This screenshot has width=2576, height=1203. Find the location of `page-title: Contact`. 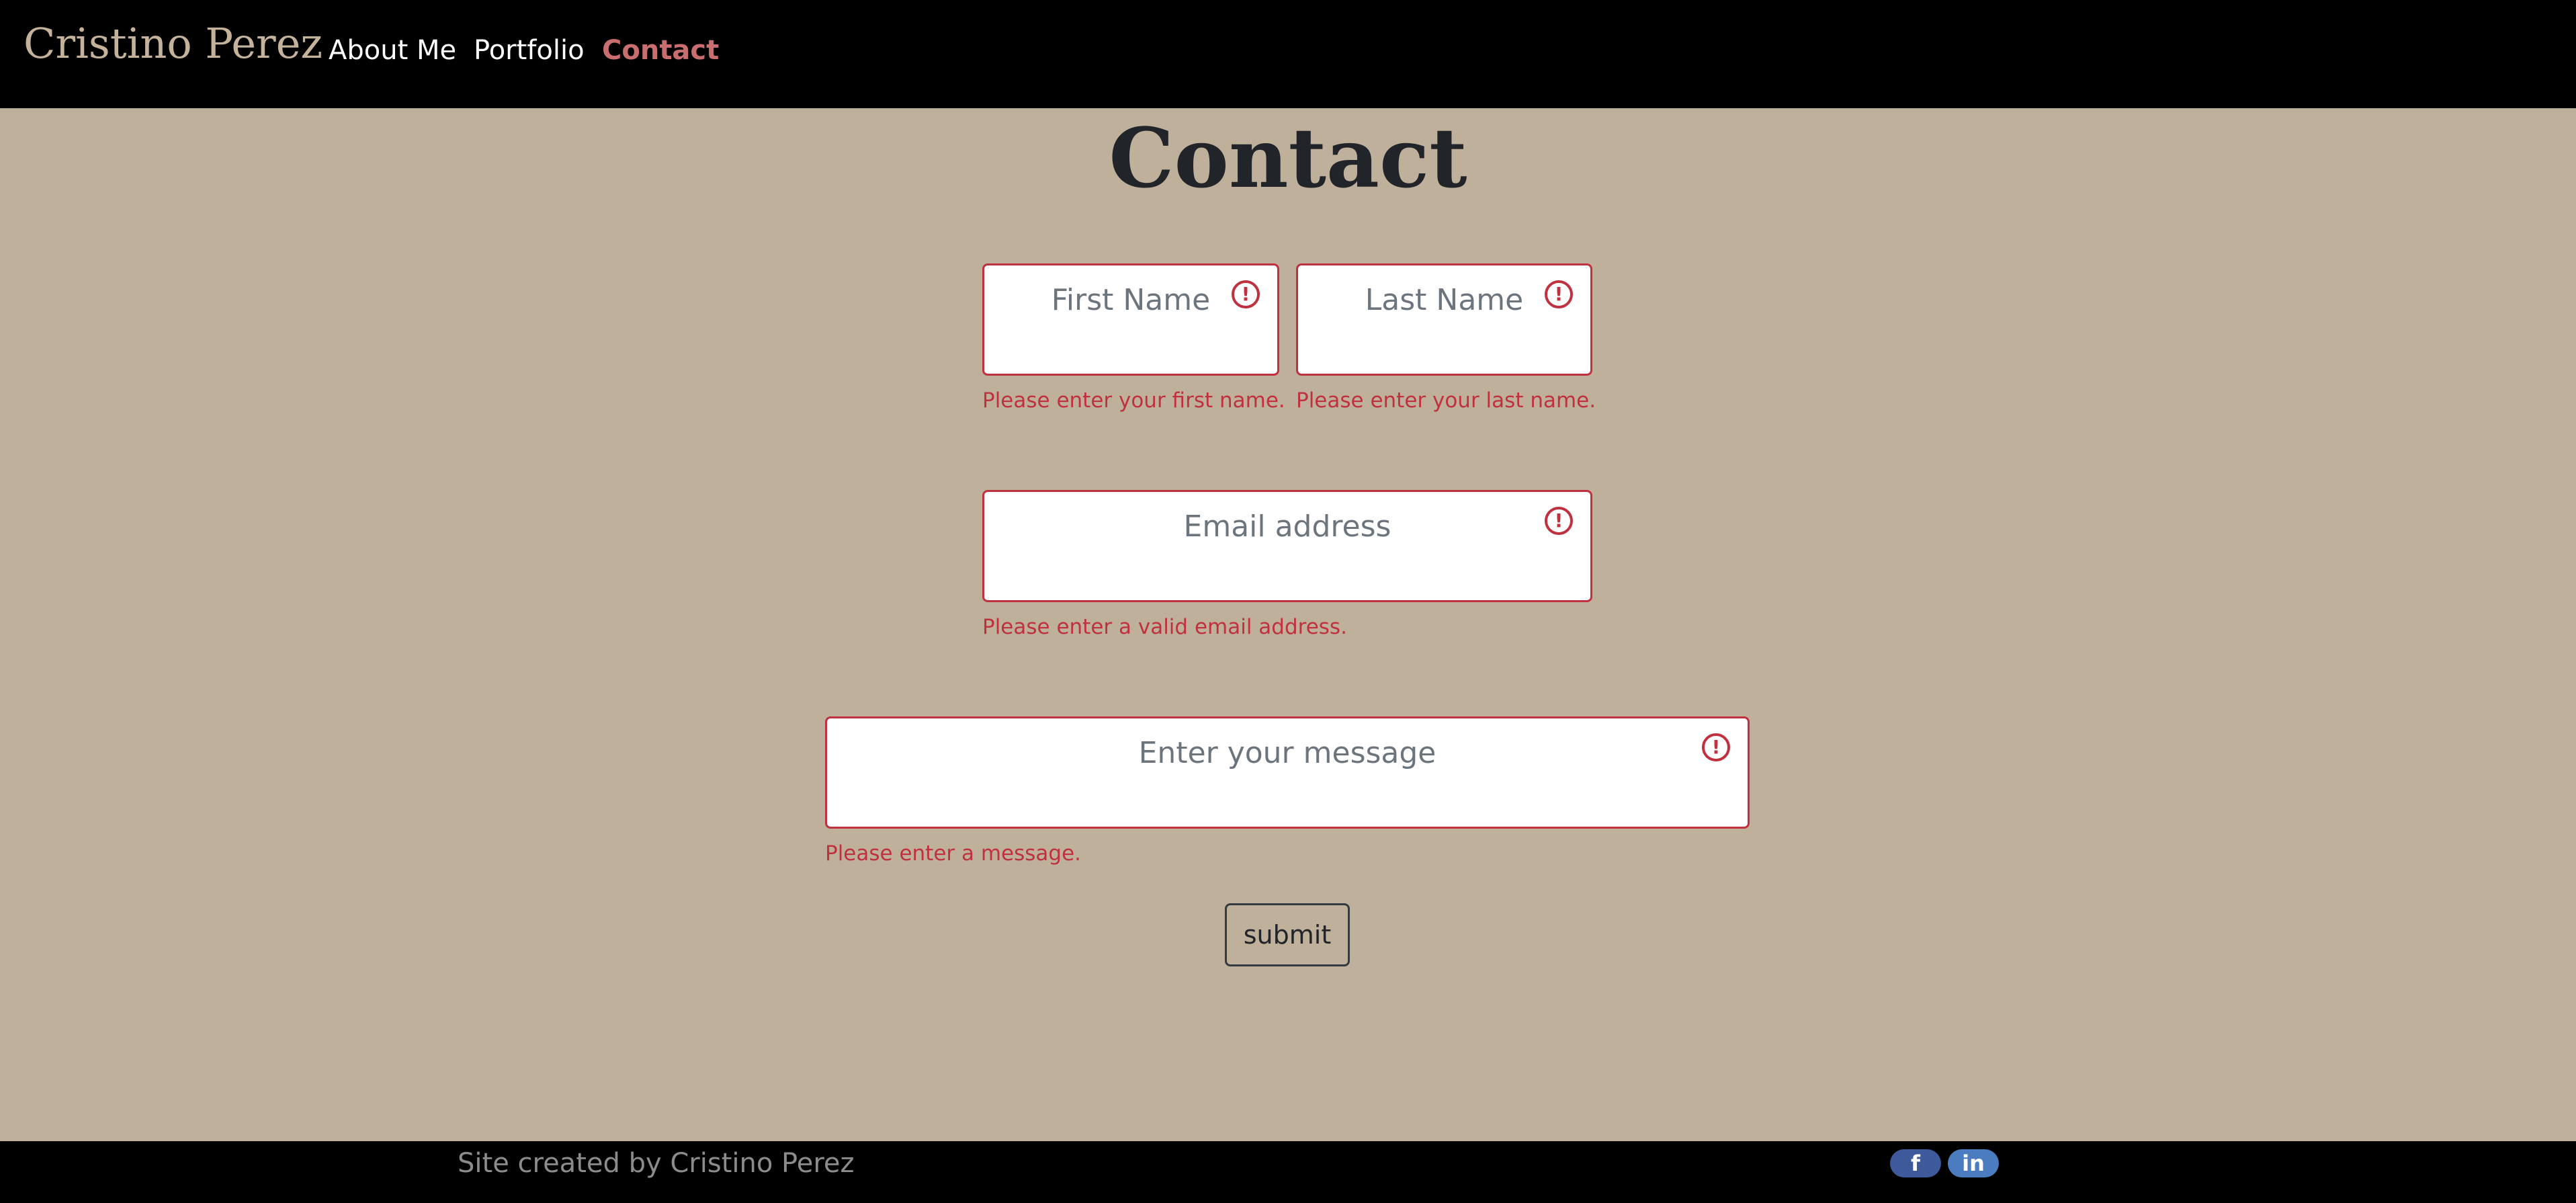

page-title: Contact is located at coordinates (1288, 158).